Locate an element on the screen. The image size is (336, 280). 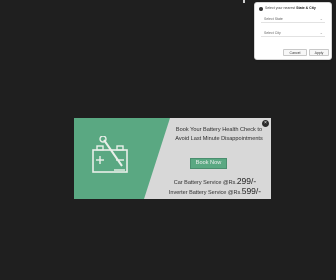
location-prompt: Select your nearest is located at coordinates (280, 8).